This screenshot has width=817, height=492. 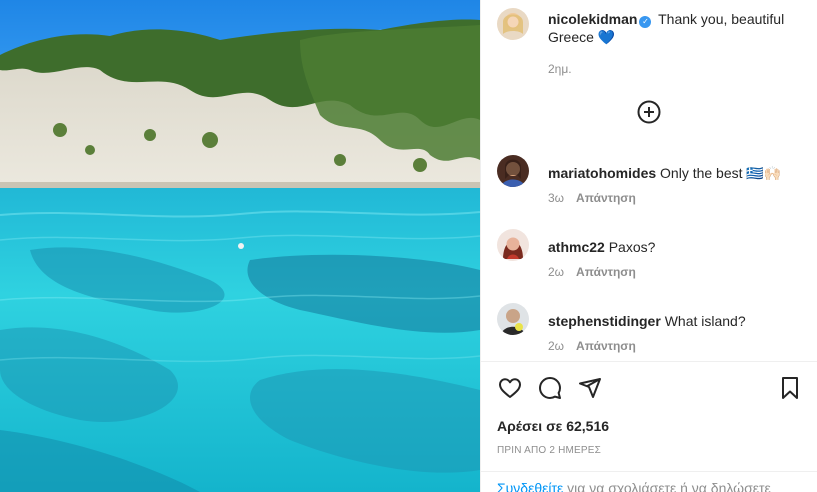 I want to click on comment-emoji: 🇬🇷🙌🏻, so click(x=764, y=173).